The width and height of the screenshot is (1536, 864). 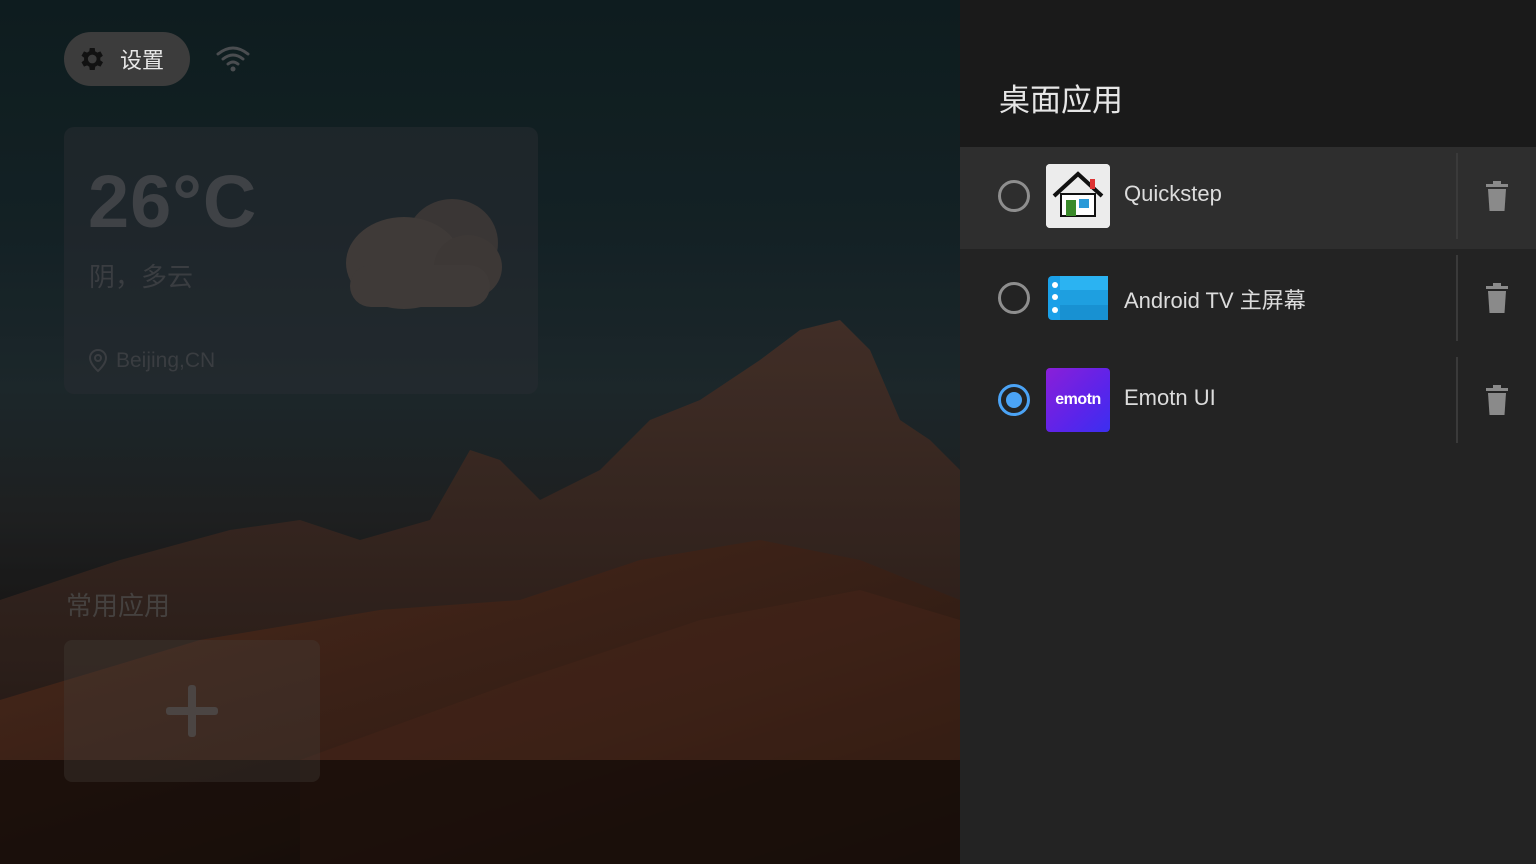 I want to click on settings-button: 设置, so click(x=127, y=59).